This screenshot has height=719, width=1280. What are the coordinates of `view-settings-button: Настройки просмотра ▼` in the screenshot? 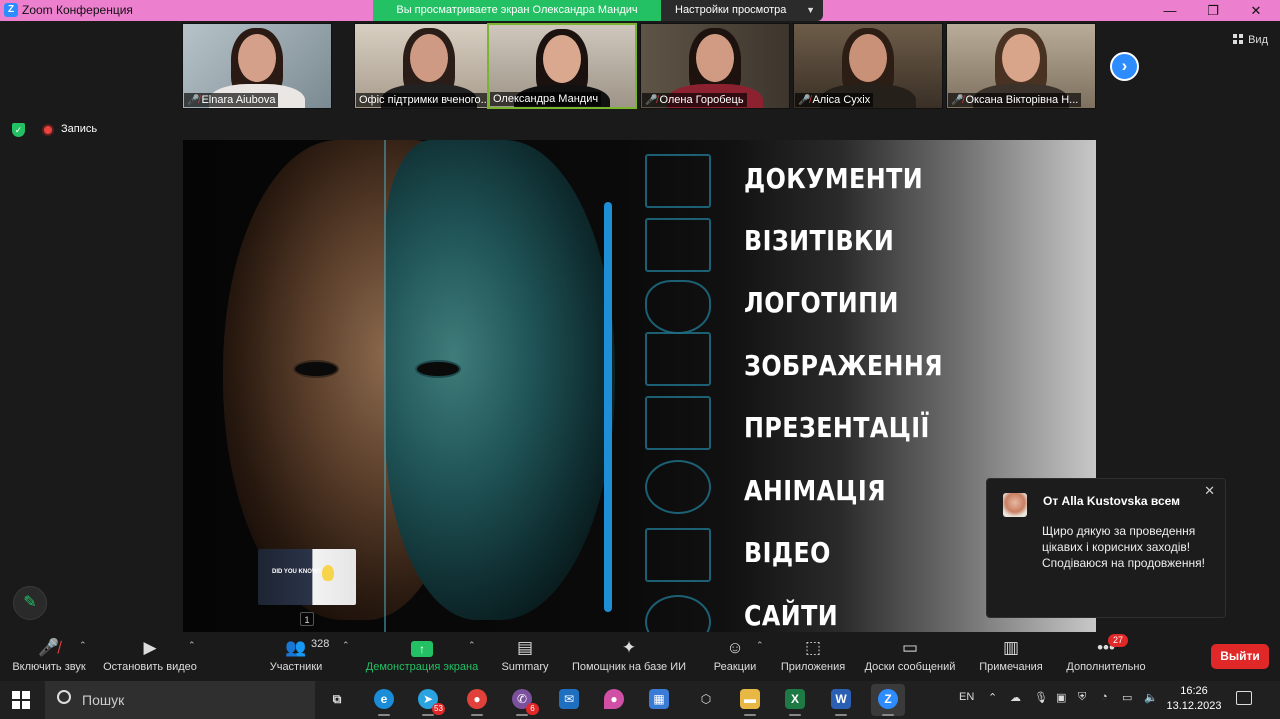 It's located at (742, 10).